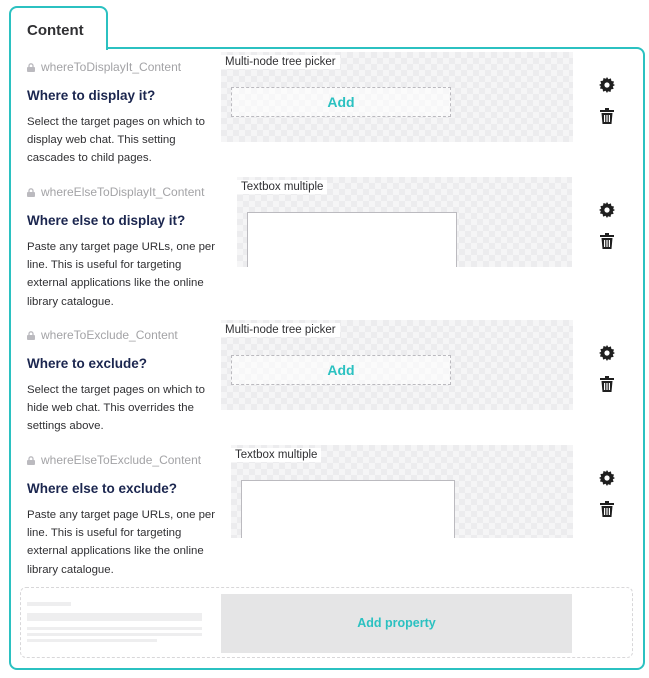  Describe the element at coordinates (91, 95) in the screenshot. I see `property-label: Where to display it?` at that location.